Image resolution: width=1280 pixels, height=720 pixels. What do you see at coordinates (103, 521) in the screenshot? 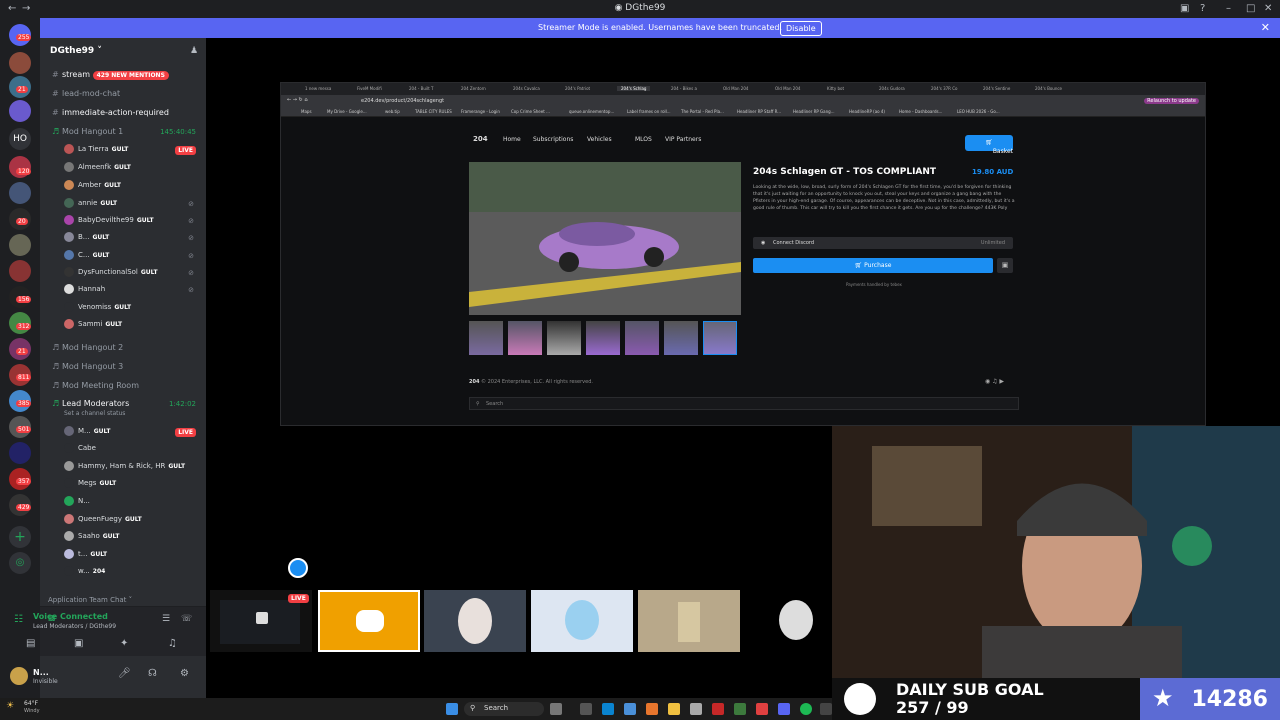
I see `voice-user: QueenFuegy GULT` at bounding box center [103, 521].